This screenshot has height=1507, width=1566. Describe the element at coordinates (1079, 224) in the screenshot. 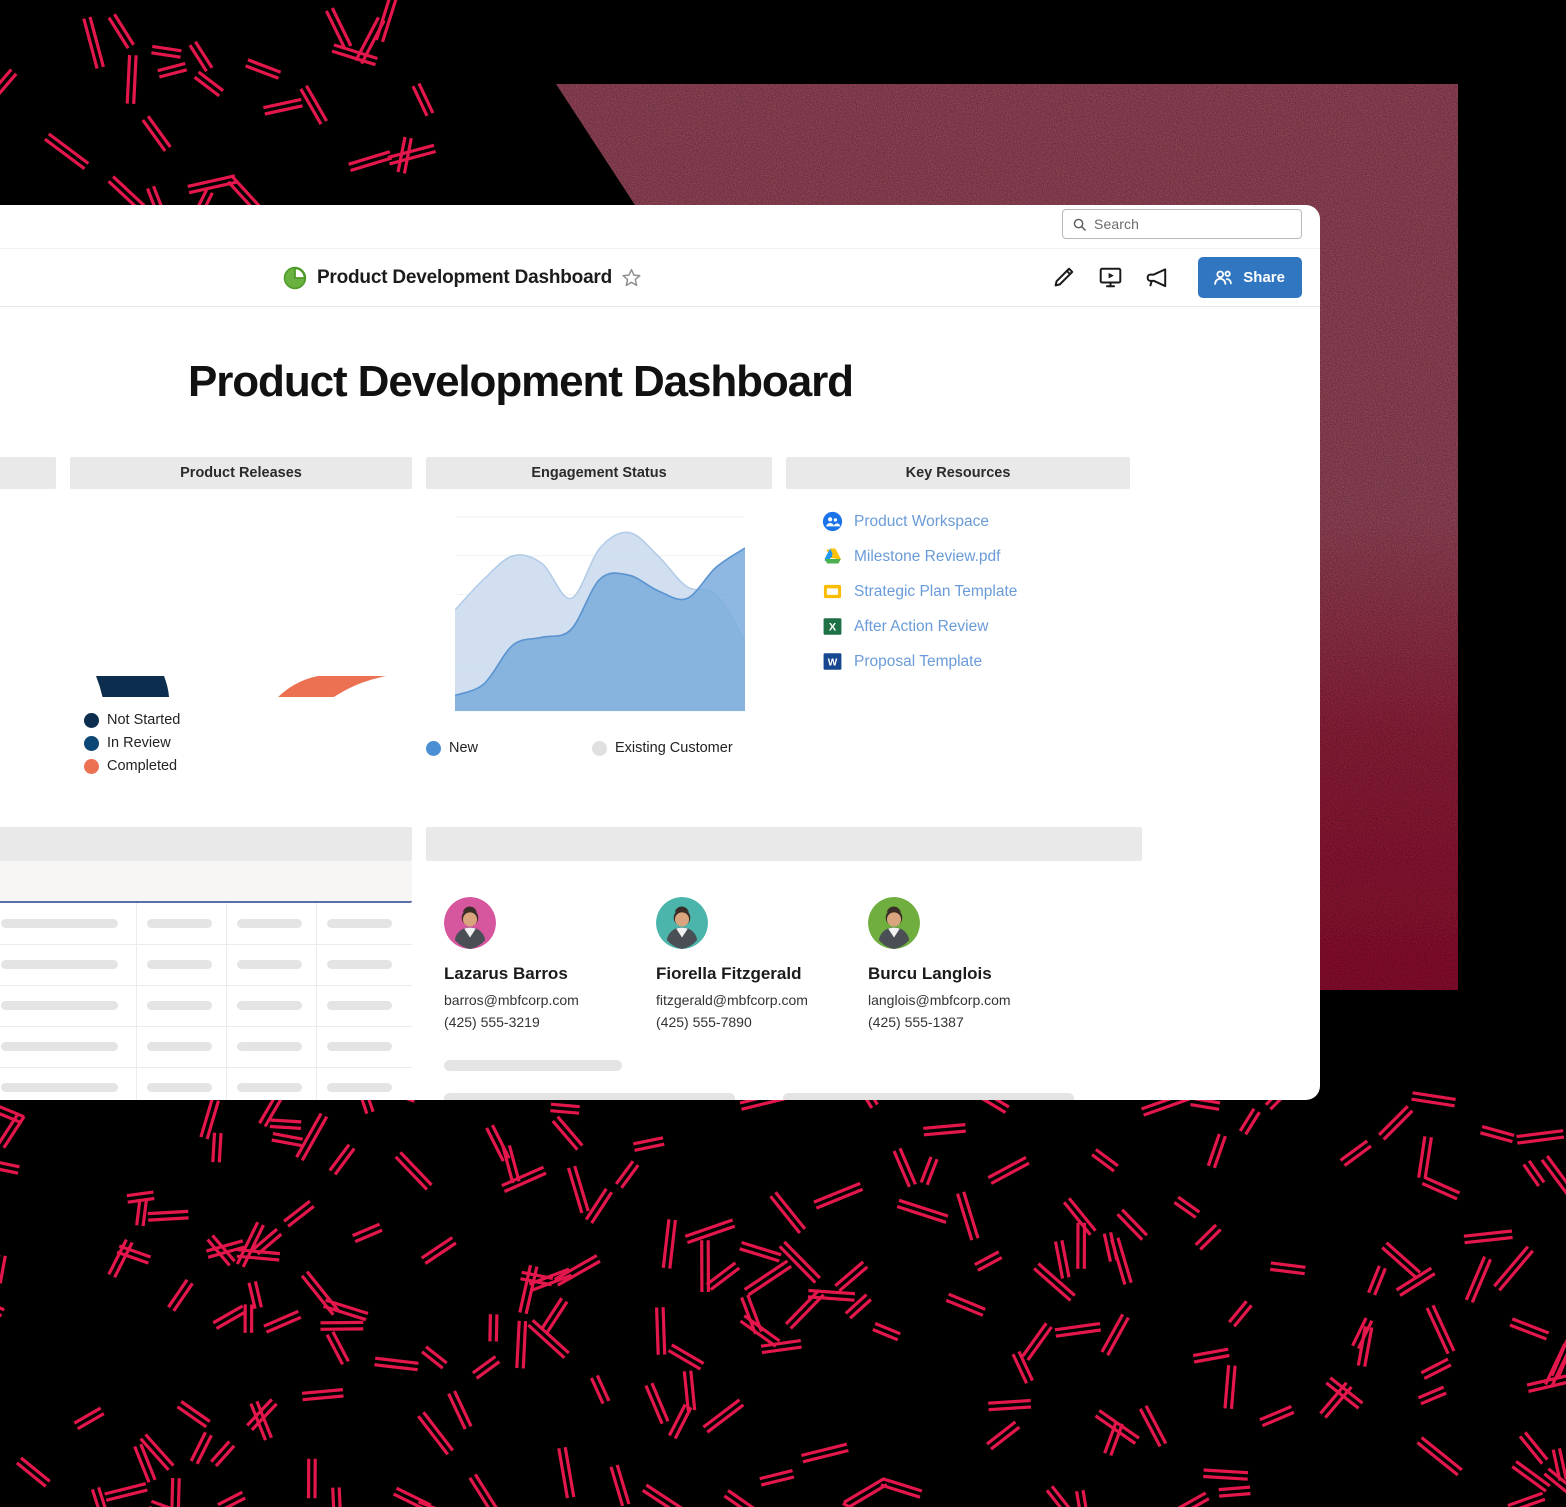

I see `search-icon` at that location.